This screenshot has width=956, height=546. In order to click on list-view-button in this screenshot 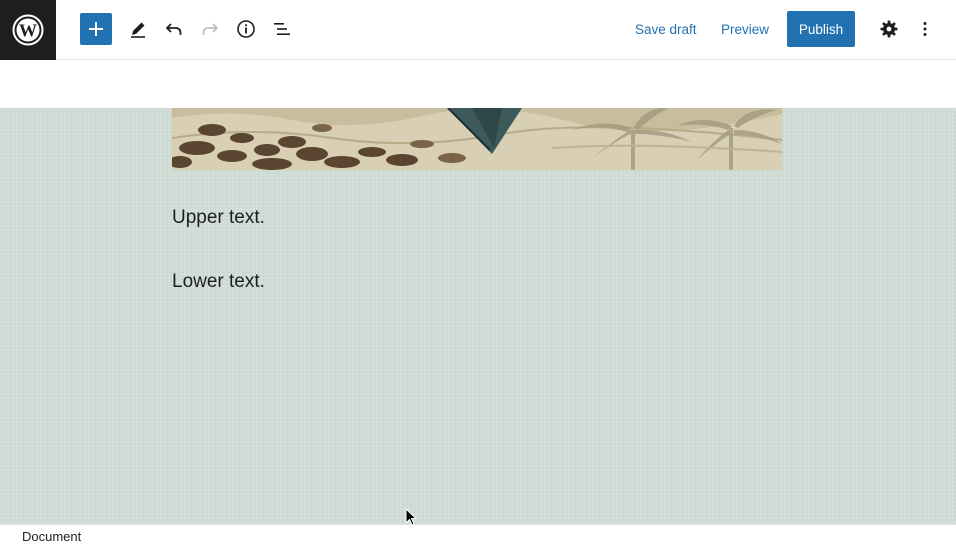, I will do `click(282, 29)`.